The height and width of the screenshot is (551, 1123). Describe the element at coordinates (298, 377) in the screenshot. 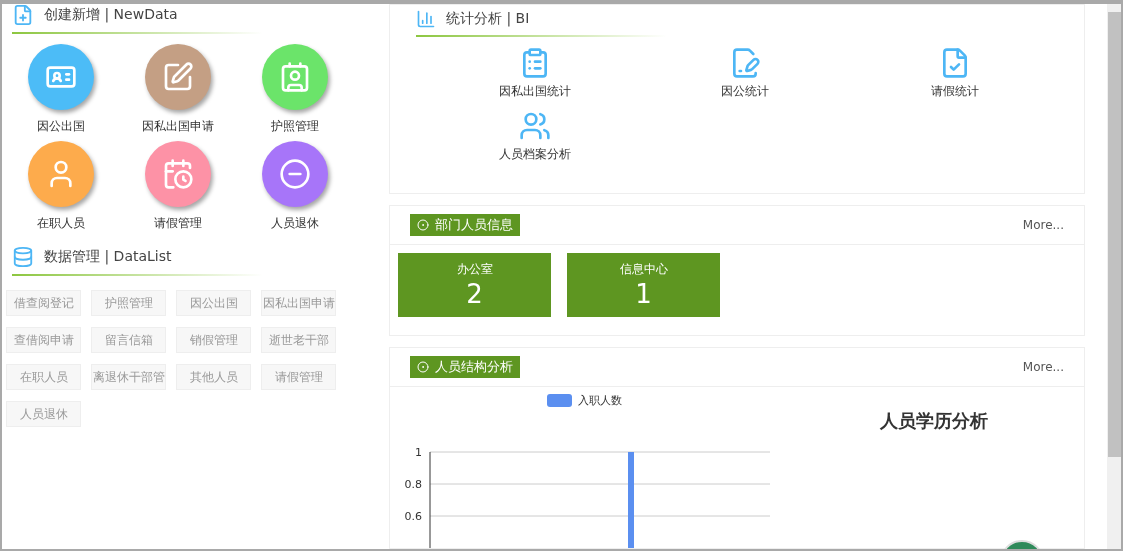

I see `data-list-button: 请假管理` at that location.